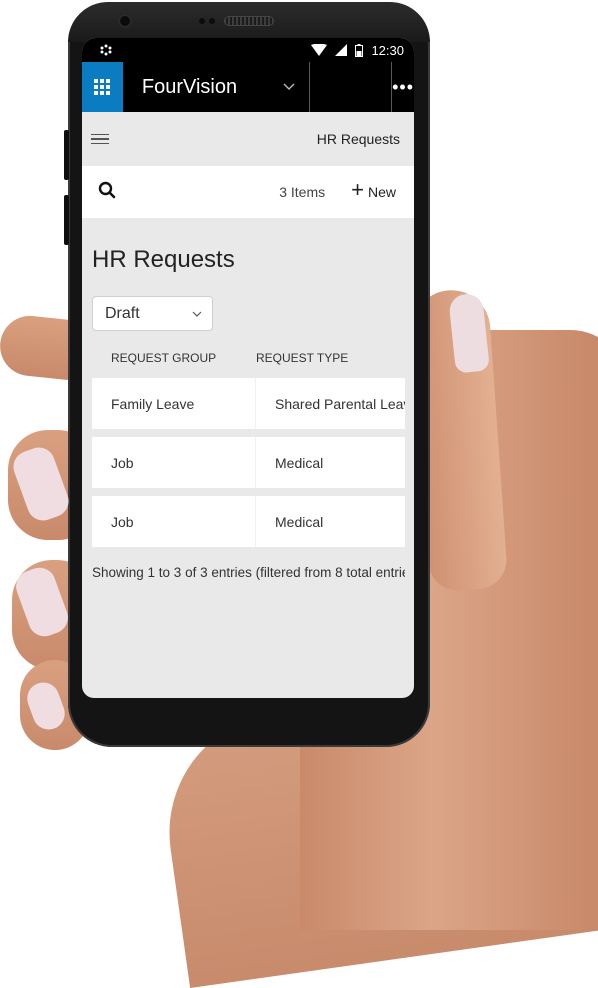 The image size is (598, 988). Describe the element at coordinates (107, 192) in the screenshot. I see `search-icon` at that location.